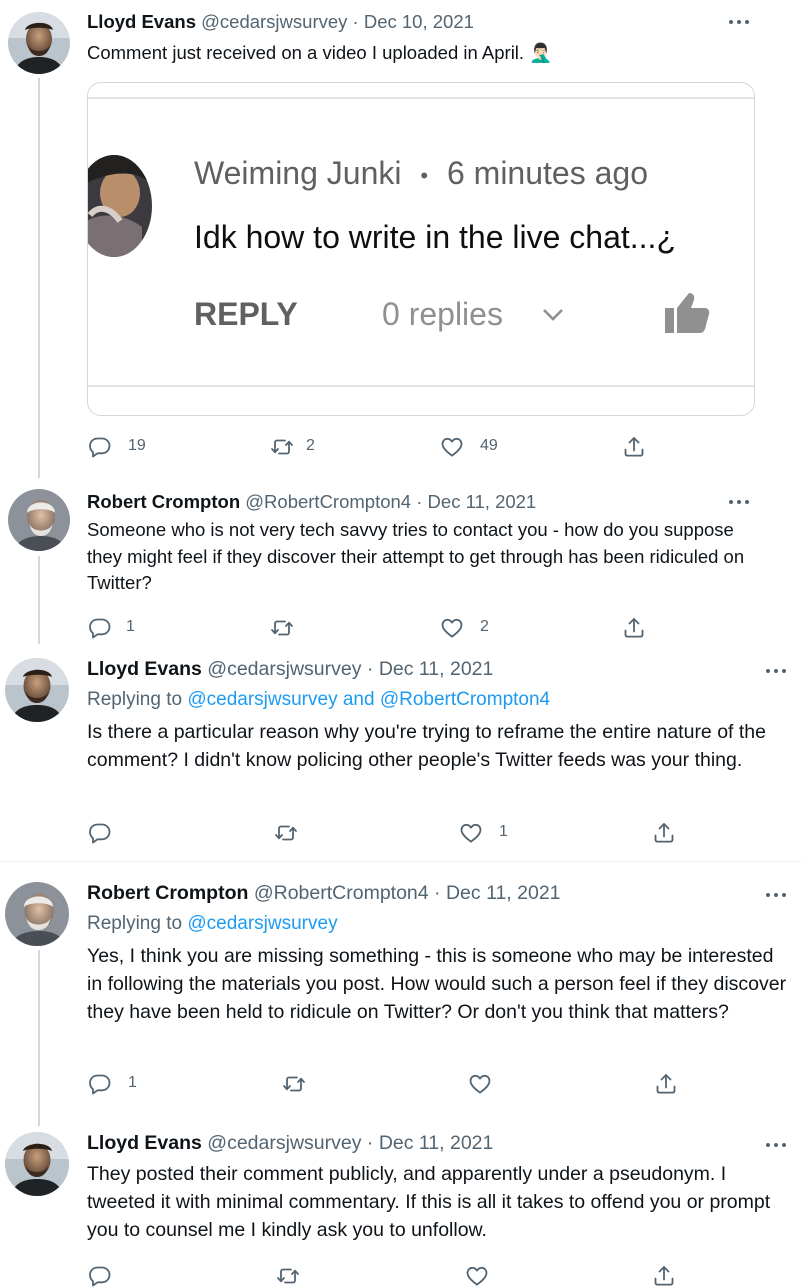 This screenshot has width=802, height=1288. What do you see at coordinates (368, 699) in the screenshot?
I see `replying-to-users: @cedarsjwsurvey and @RobertCrompton4` at bounding box center [368, 699].